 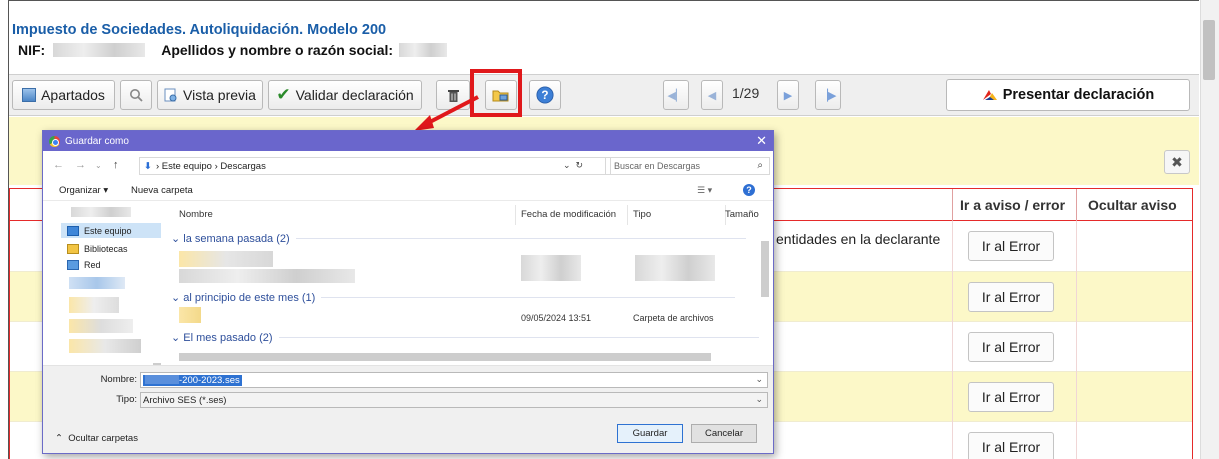 I want to click on group-label: la semana pasada (2), so click(x=236, y=238).